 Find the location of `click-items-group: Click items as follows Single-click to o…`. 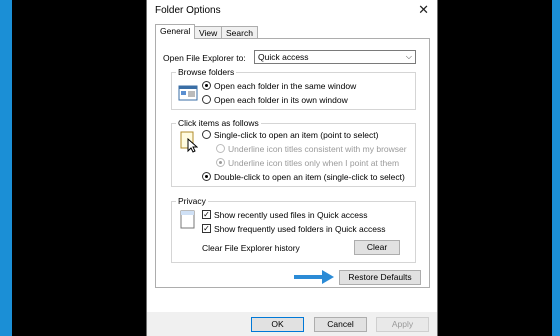

click-items-group: Click items as follows Single-click to o… is located at coordinates (293, 152).